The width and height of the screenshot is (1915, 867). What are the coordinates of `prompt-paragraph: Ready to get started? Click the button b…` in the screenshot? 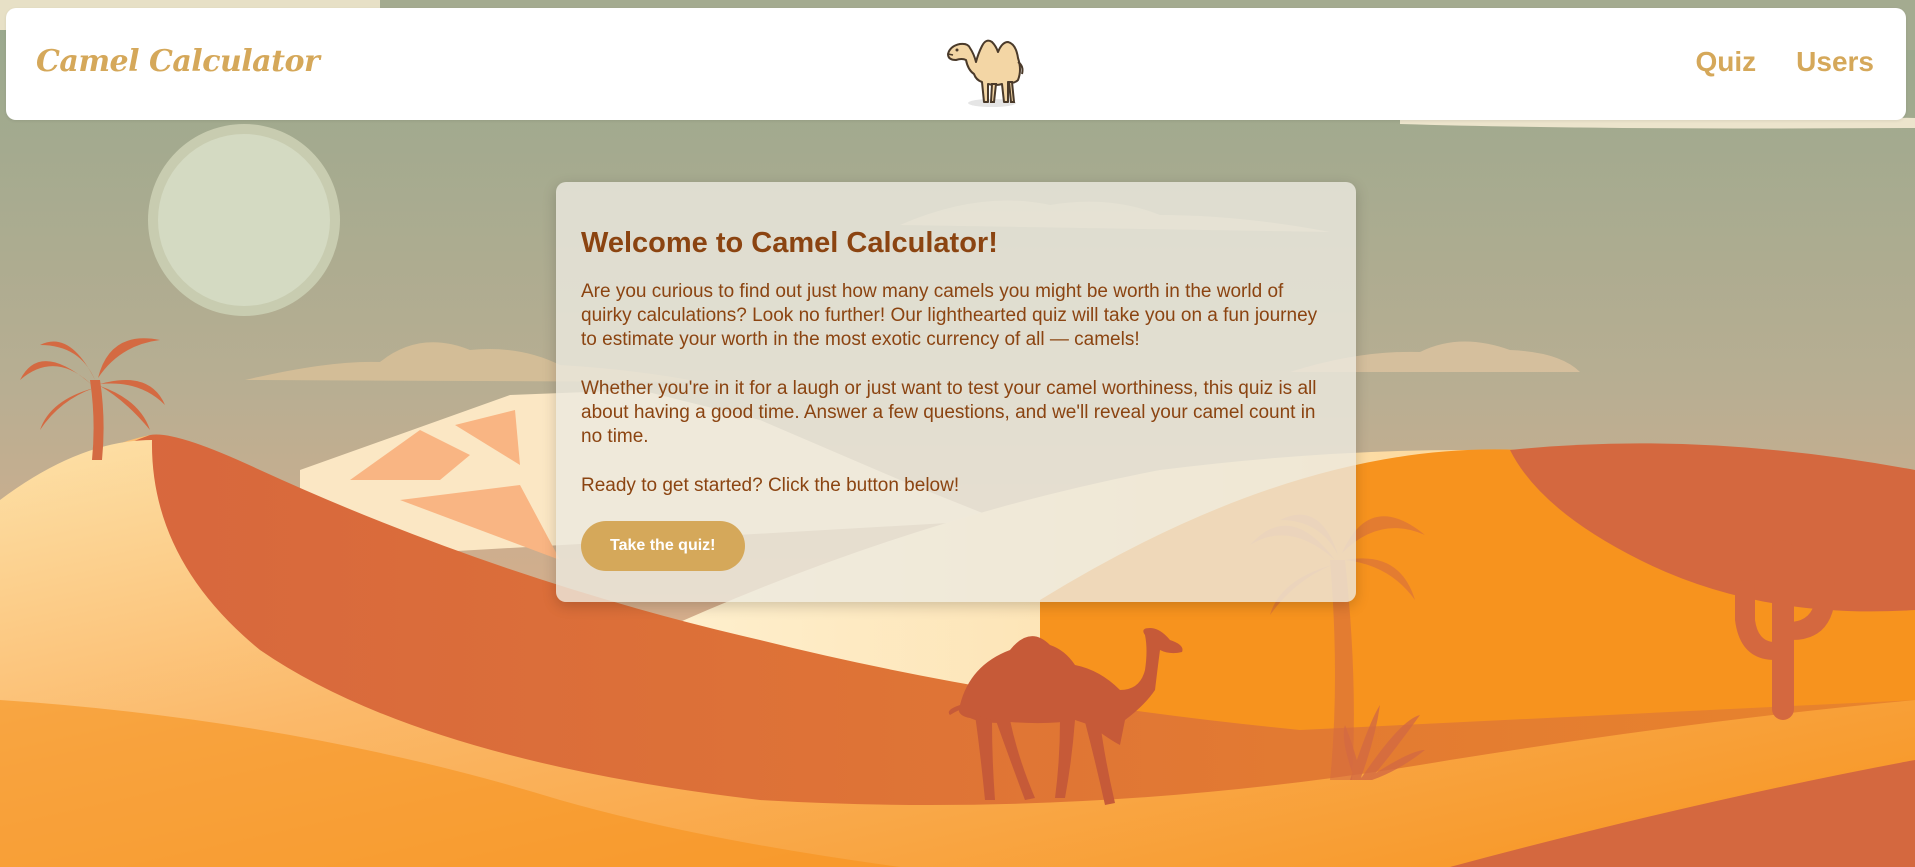 It's located at (770, 485).